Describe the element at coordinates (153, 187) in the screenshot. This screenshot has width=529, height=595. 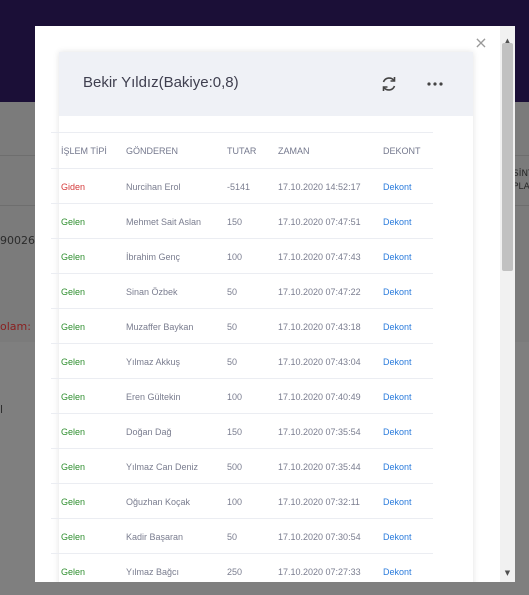
I see `sender-name: Nurcihan Erol` at that location.